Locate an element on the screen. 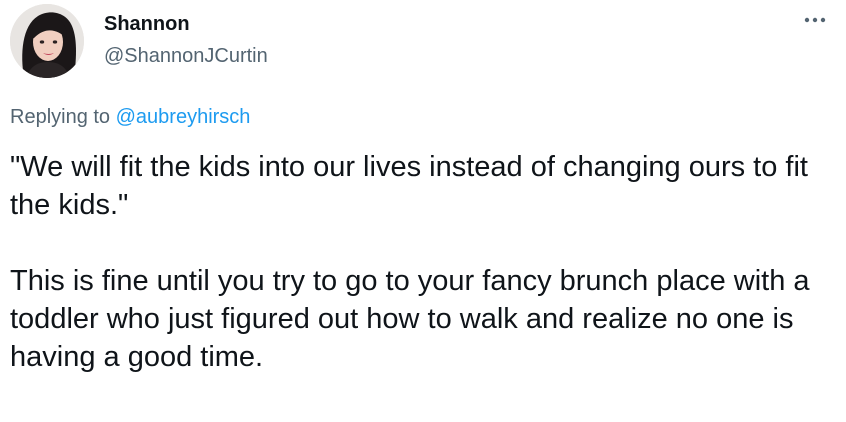 This screenshot has height=422, width=846. author-block: Shannon @ShannonJCurtin is located at coordinates (186, 40).